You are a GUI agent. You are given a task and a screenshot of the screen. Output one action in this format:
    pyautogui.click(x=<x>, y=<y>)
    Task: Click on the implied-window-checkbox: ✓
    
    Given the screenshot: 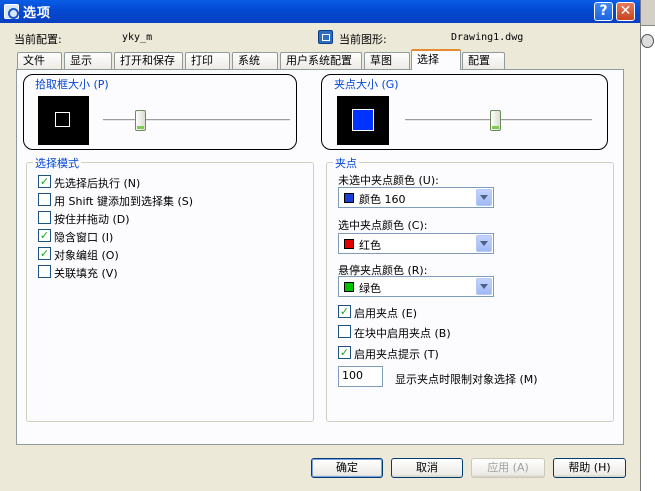 What is the action you would take?
    pyautogui.click(x=44, y=235)
    